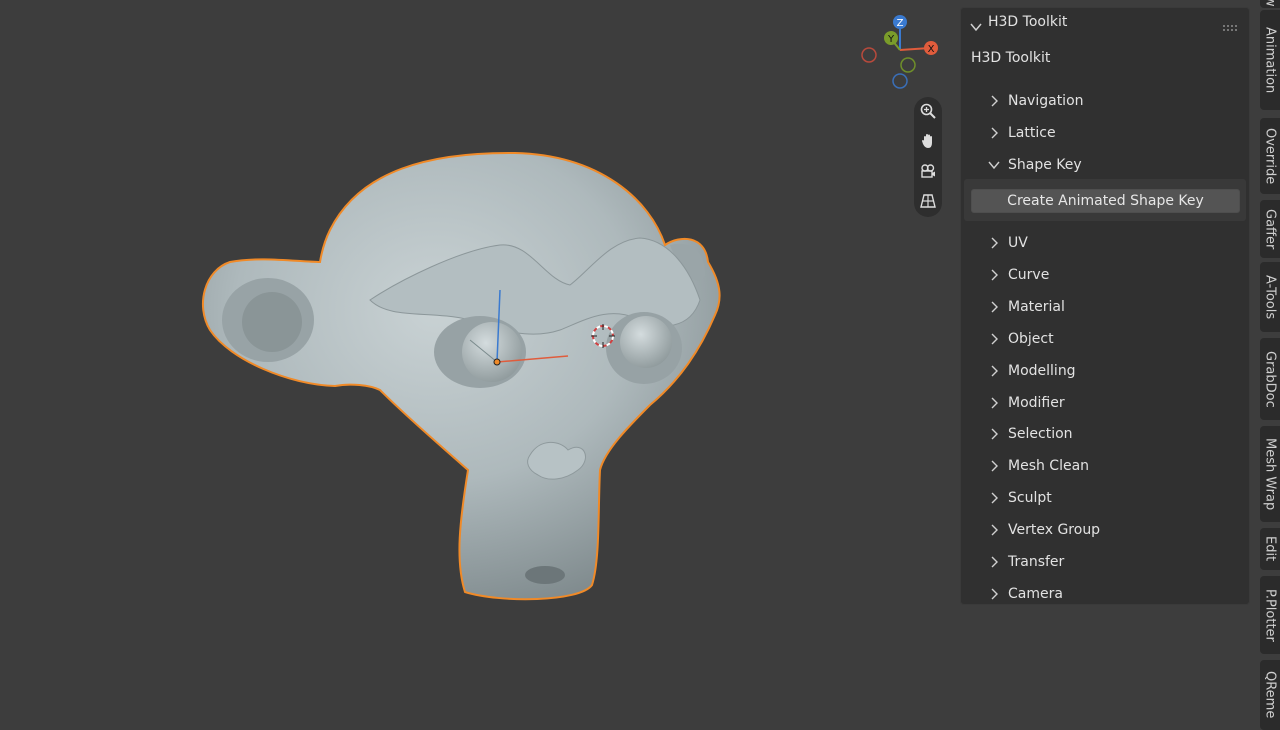  What do you see at coordinates (1270, 549) in the screenshot?
I see `sidebar-tab-edit: Edit` at bounding box center [1270, 549].